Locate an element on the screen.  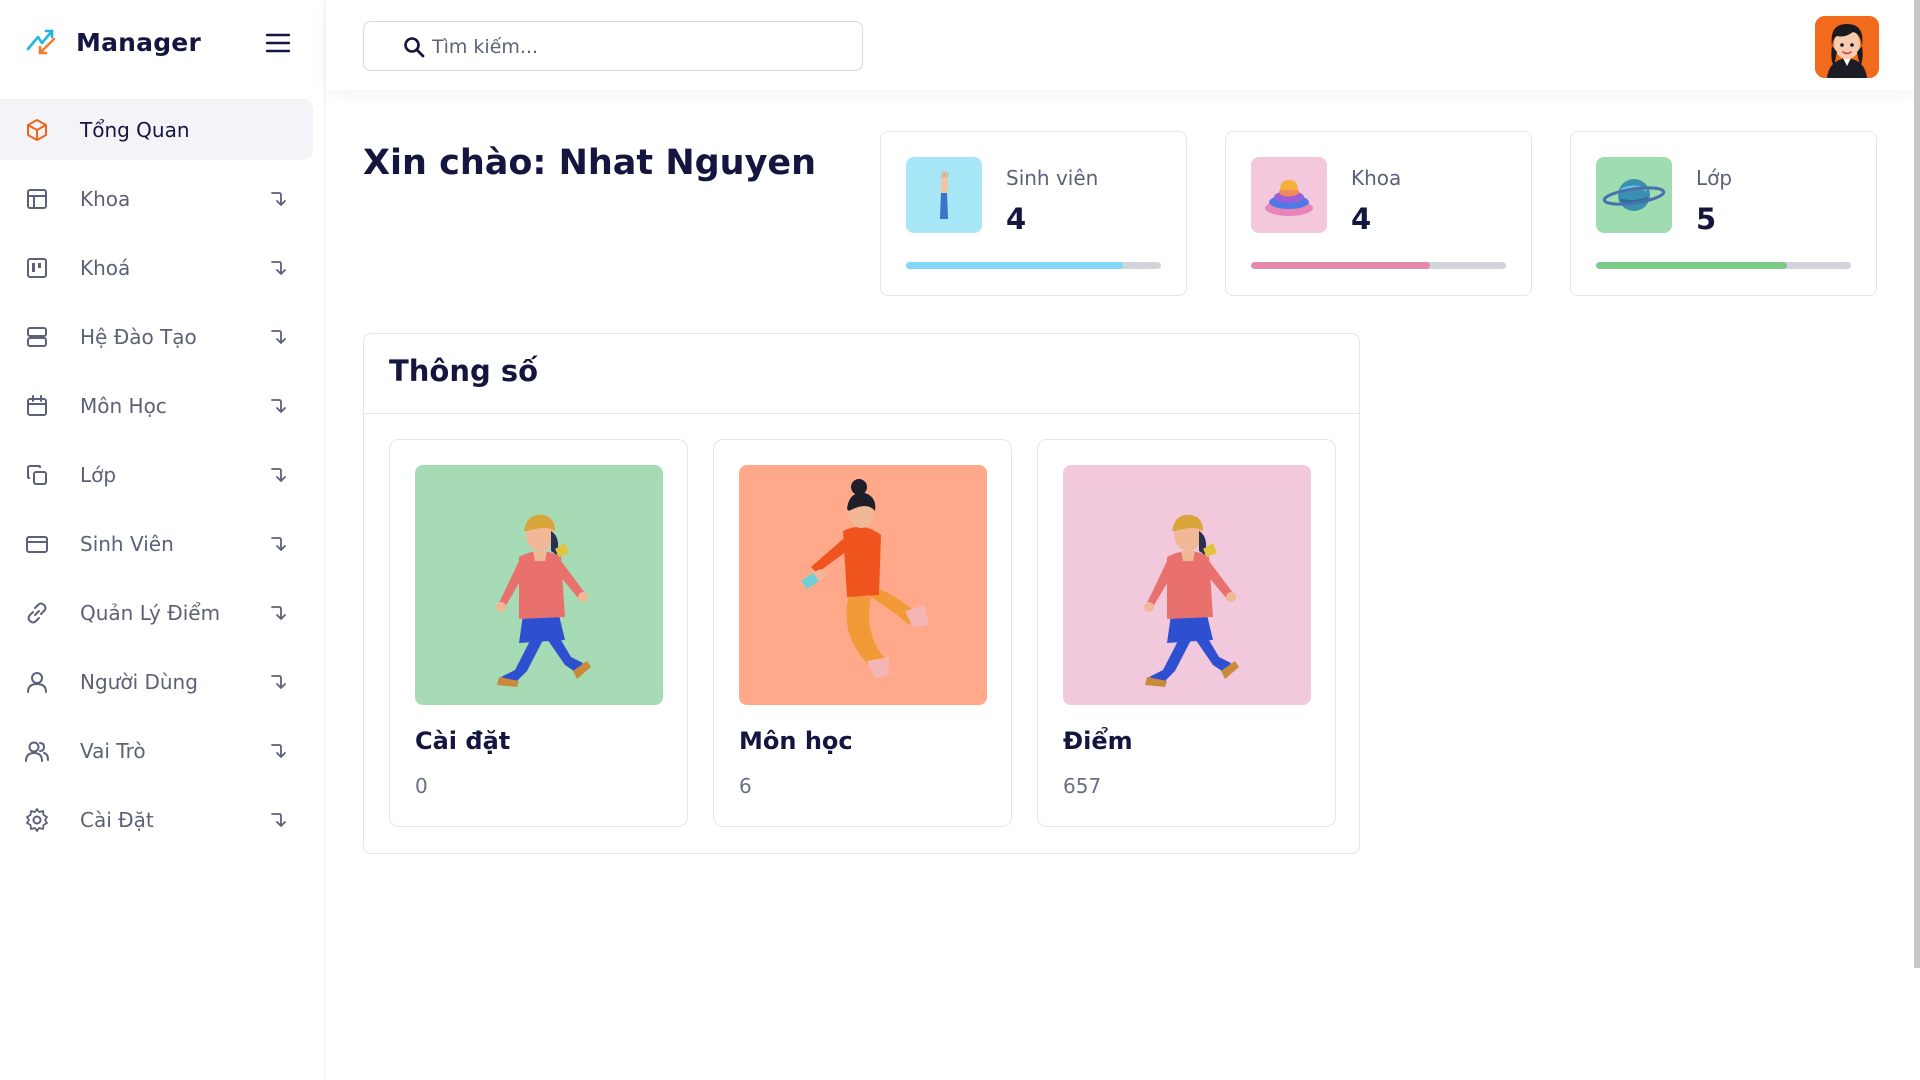
panel-header: Thông số is located at coordinates (861, 374).